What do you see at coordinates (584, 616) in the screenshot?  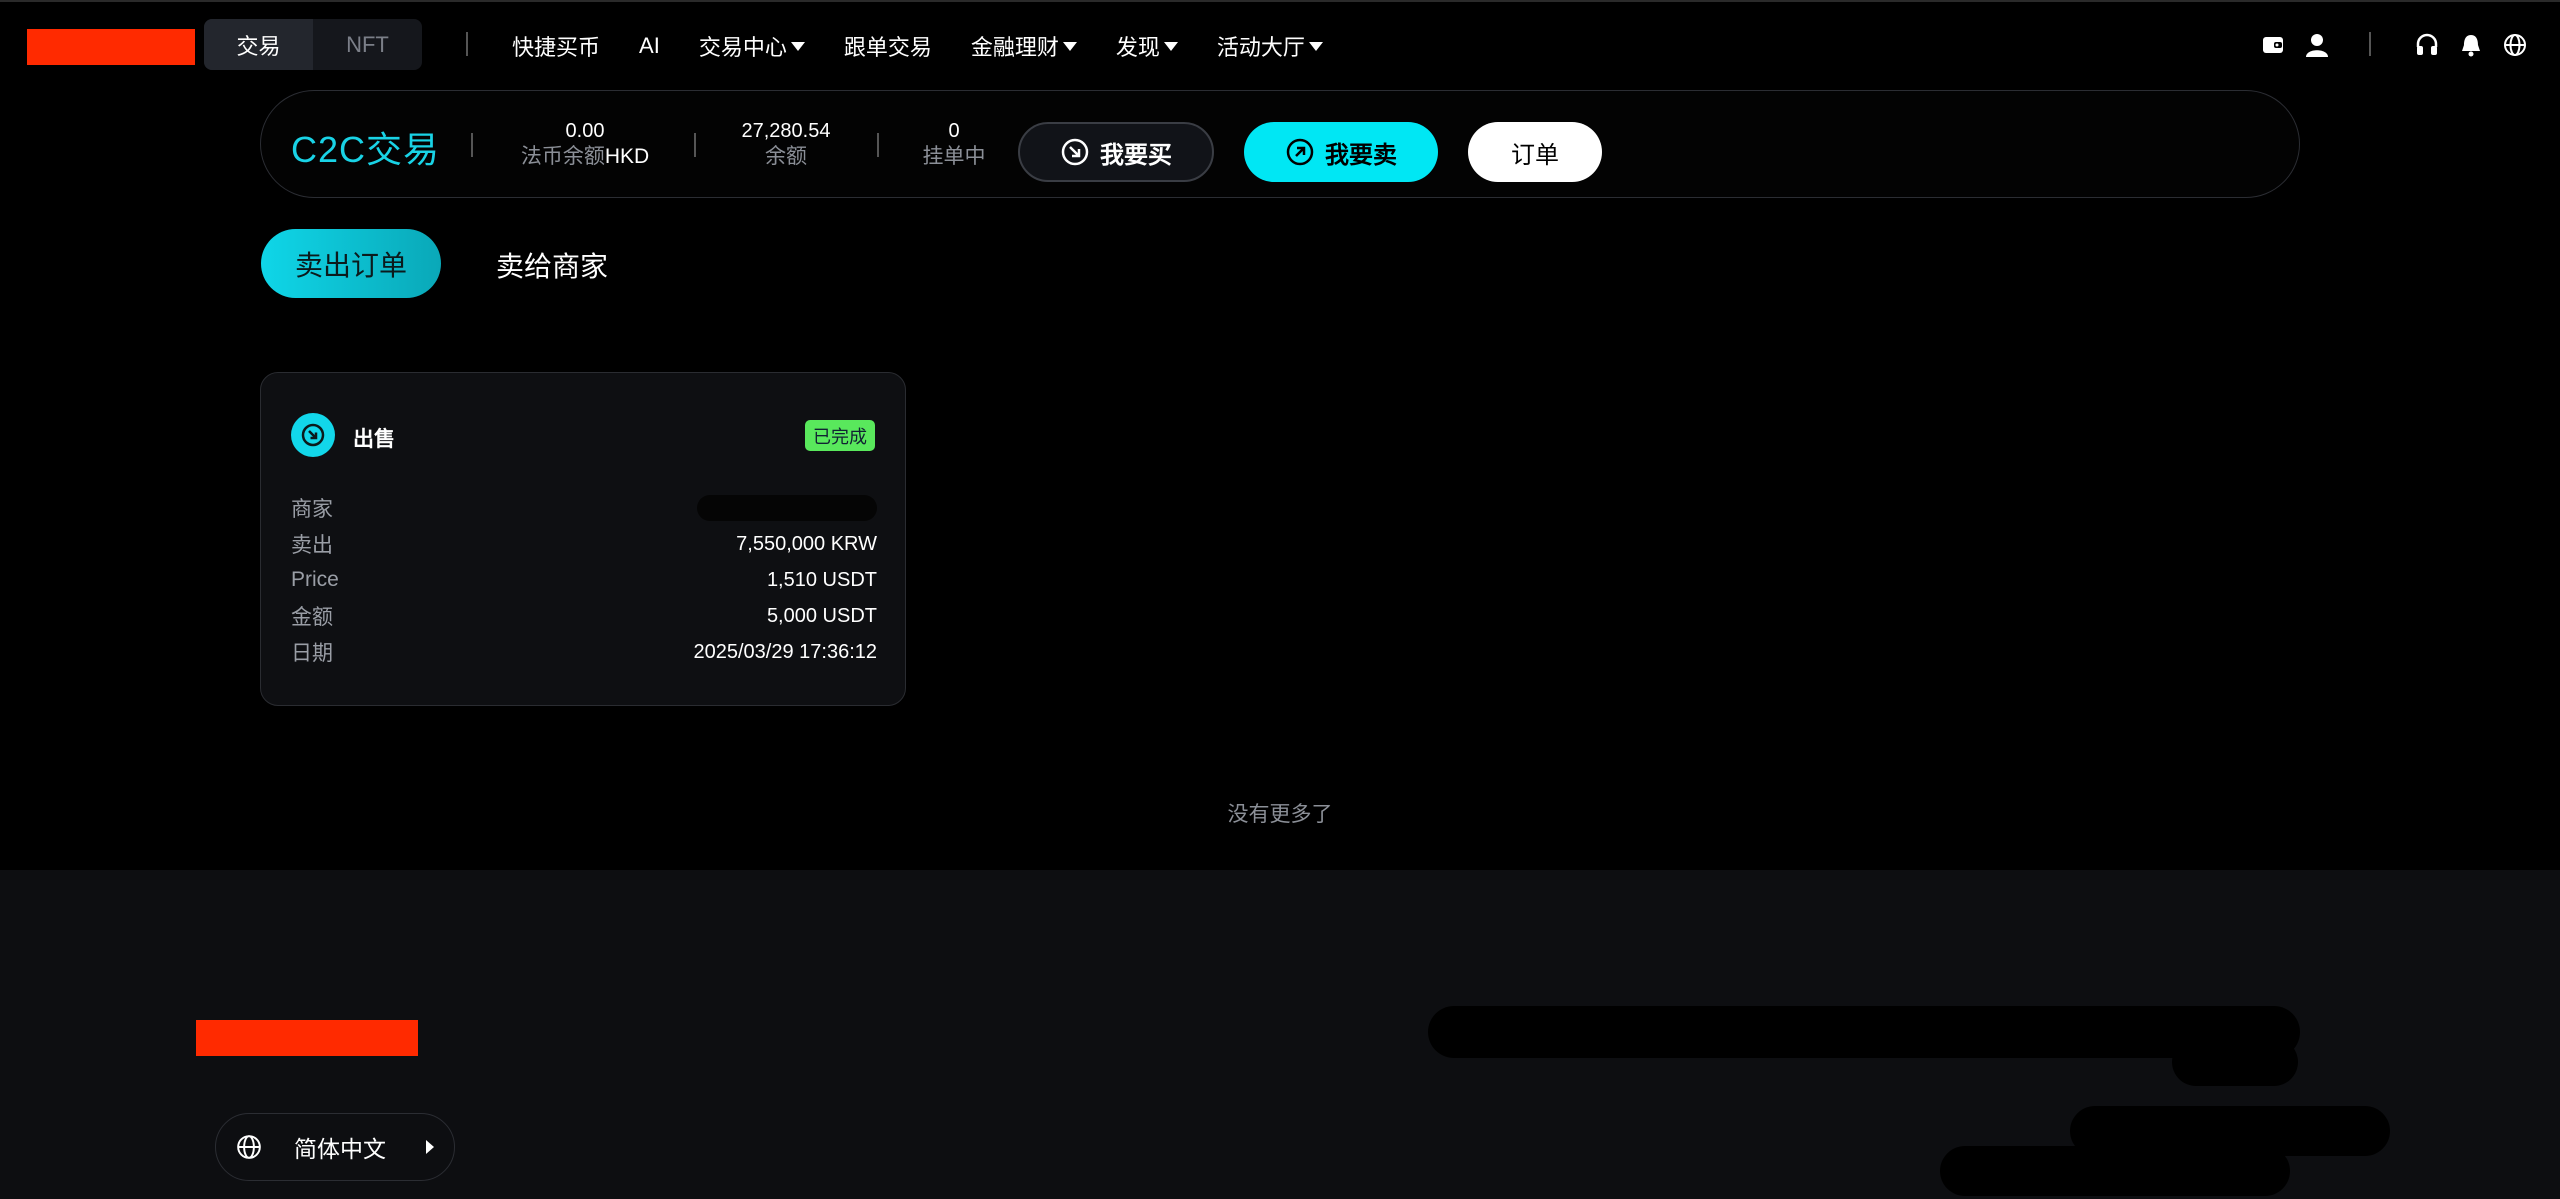 I see `order-row-amount: 金额 5,000 USDT` at bounding box center [584, 616].